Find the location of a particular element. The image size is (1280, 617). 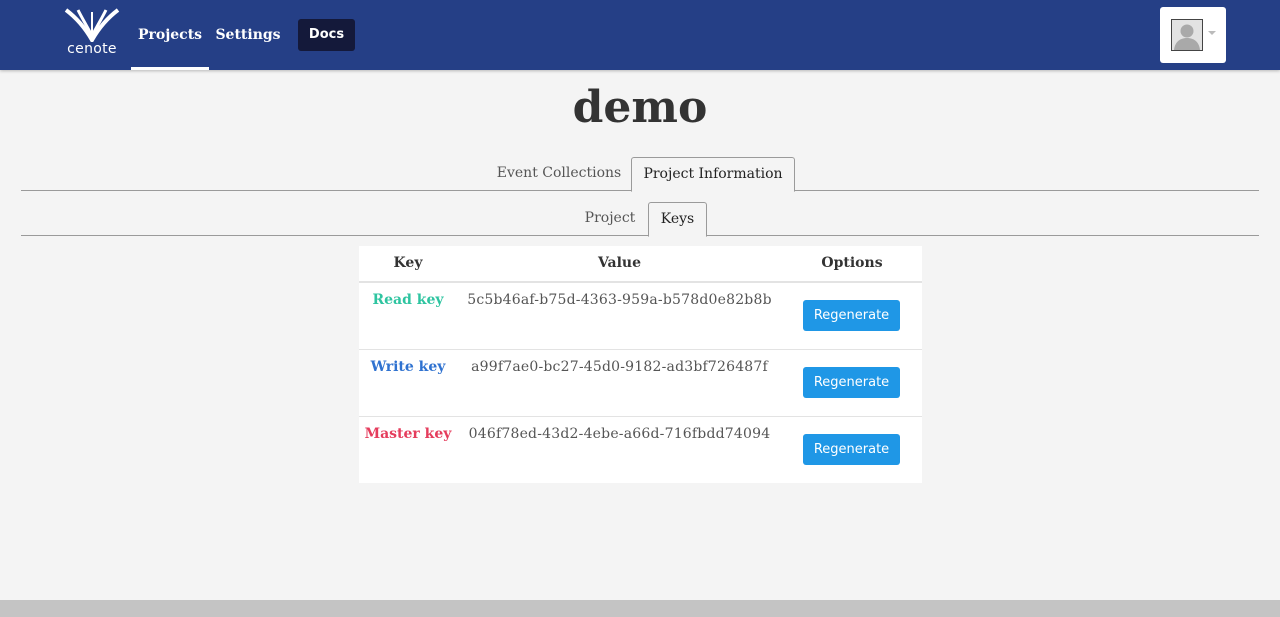

read-key-value: 5c5b46af-b75d-4363-959a-b578d0e82b8b is located at coordinates (619, 300).